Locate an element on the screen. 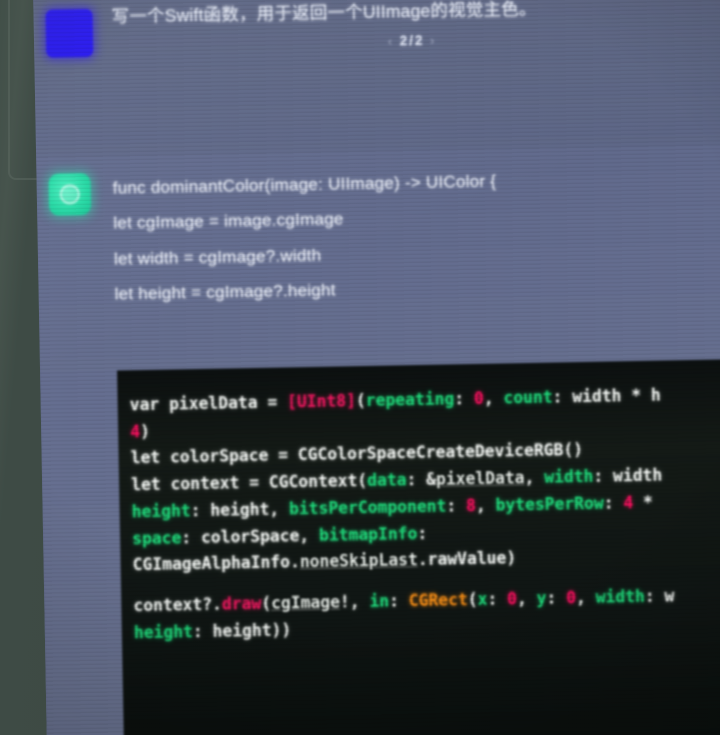  code-token: data is located at coordinates (386, 480).